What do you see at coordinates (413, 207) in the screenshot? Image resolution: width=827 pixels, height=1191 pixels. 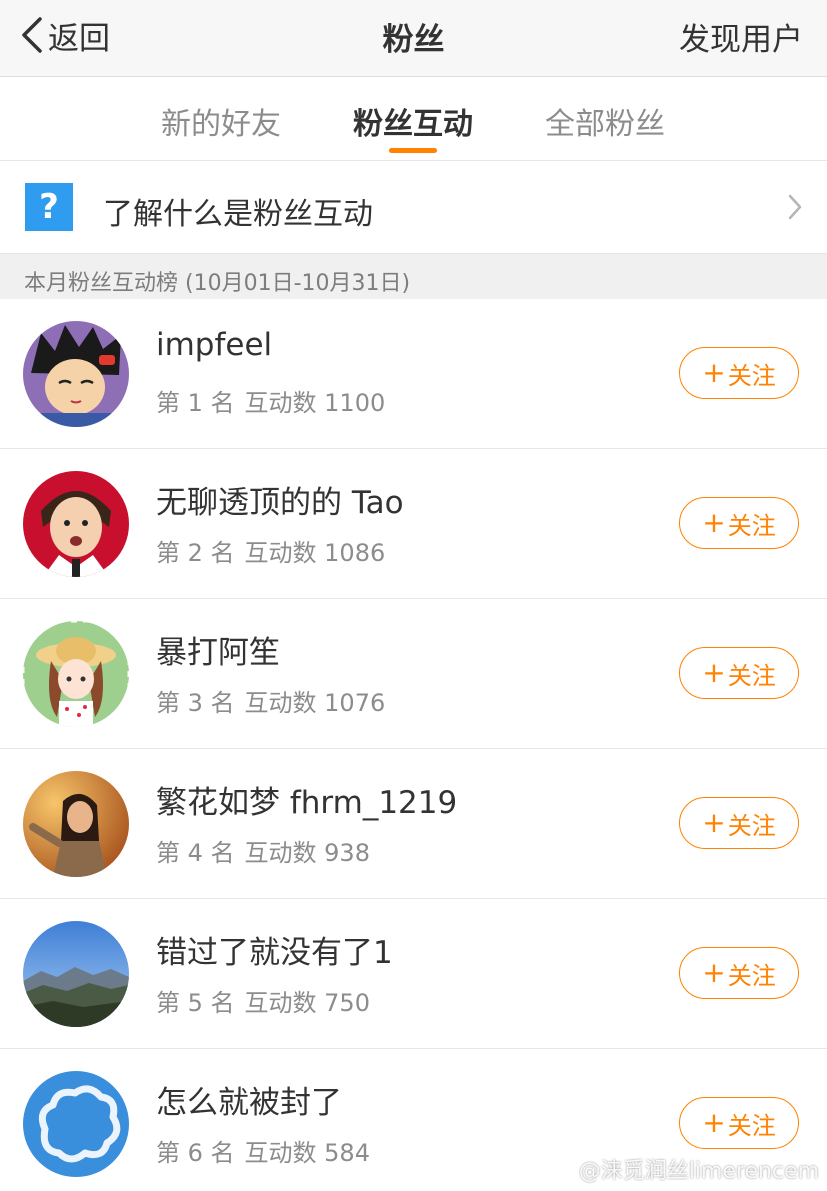 I see `fan-interaction-info-link: ? 了解什么是粉丝互动` at bounding box center [413, 207].